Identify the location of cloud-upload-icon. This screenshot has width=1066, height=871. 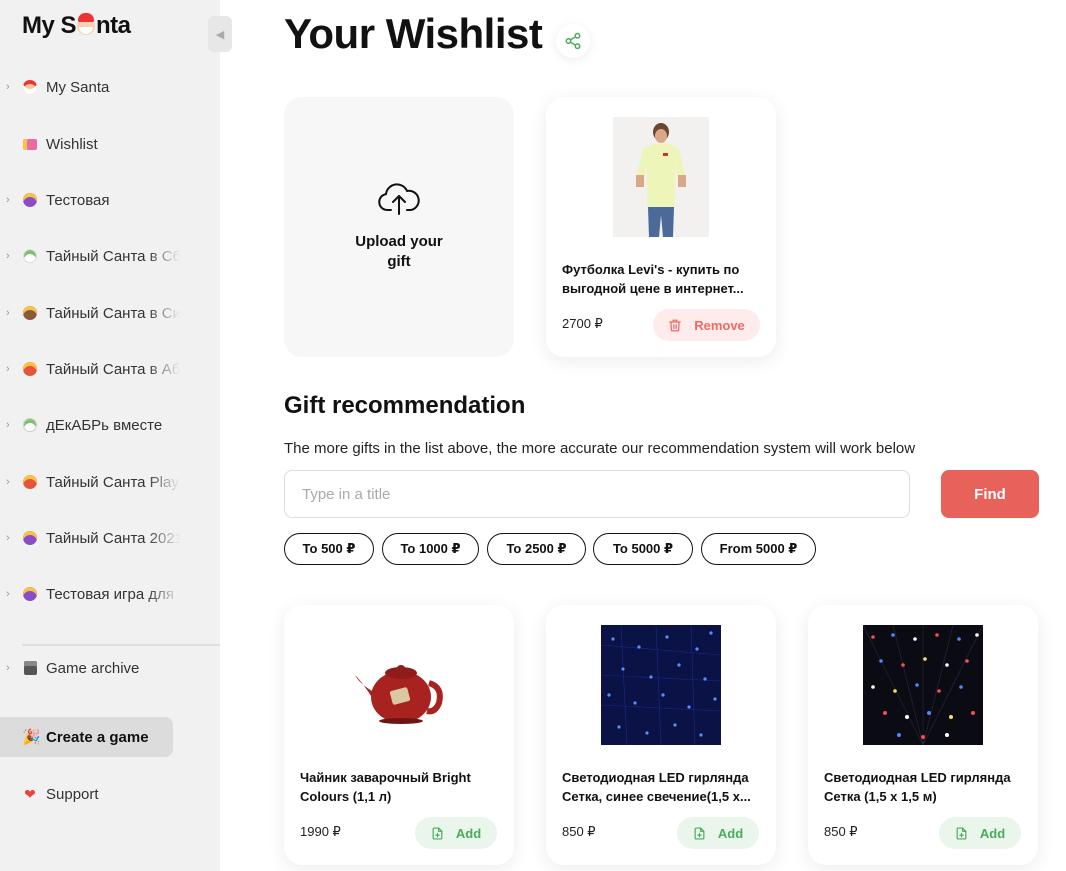
(399, 199).